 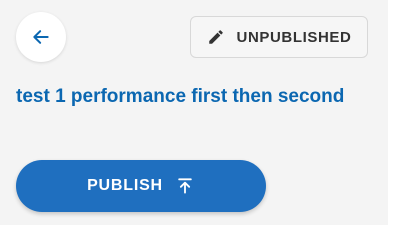 What do you see at coordinates (180, 96) in the screenshot?
I see `page-title: test 1 performance first then second` at bounding box center [180, 96].